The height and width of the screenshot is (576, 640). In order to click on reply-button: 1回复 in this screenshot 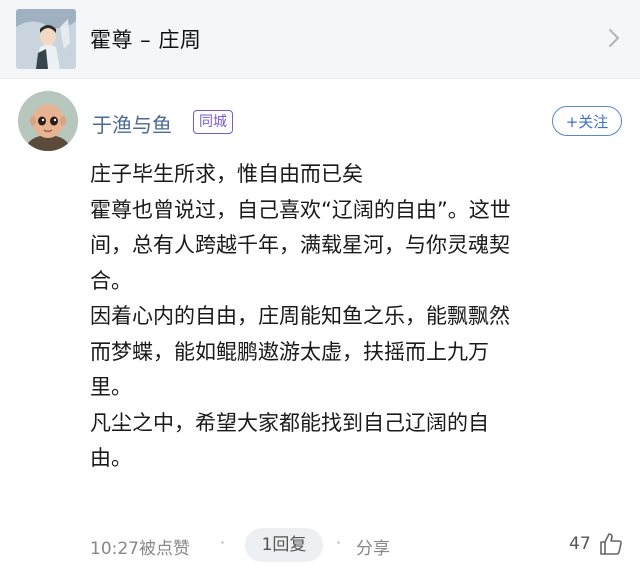, I will do `click(284, 545)`.